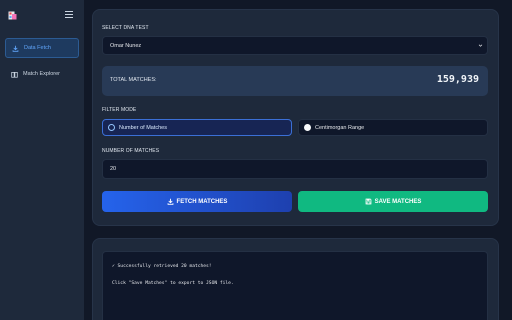 The width and height of the screenshot is (512, 320). Describe the element at coordinates (295, 45) in the screenshot. I see `dna-test-select: Omar Nunez` at that location.